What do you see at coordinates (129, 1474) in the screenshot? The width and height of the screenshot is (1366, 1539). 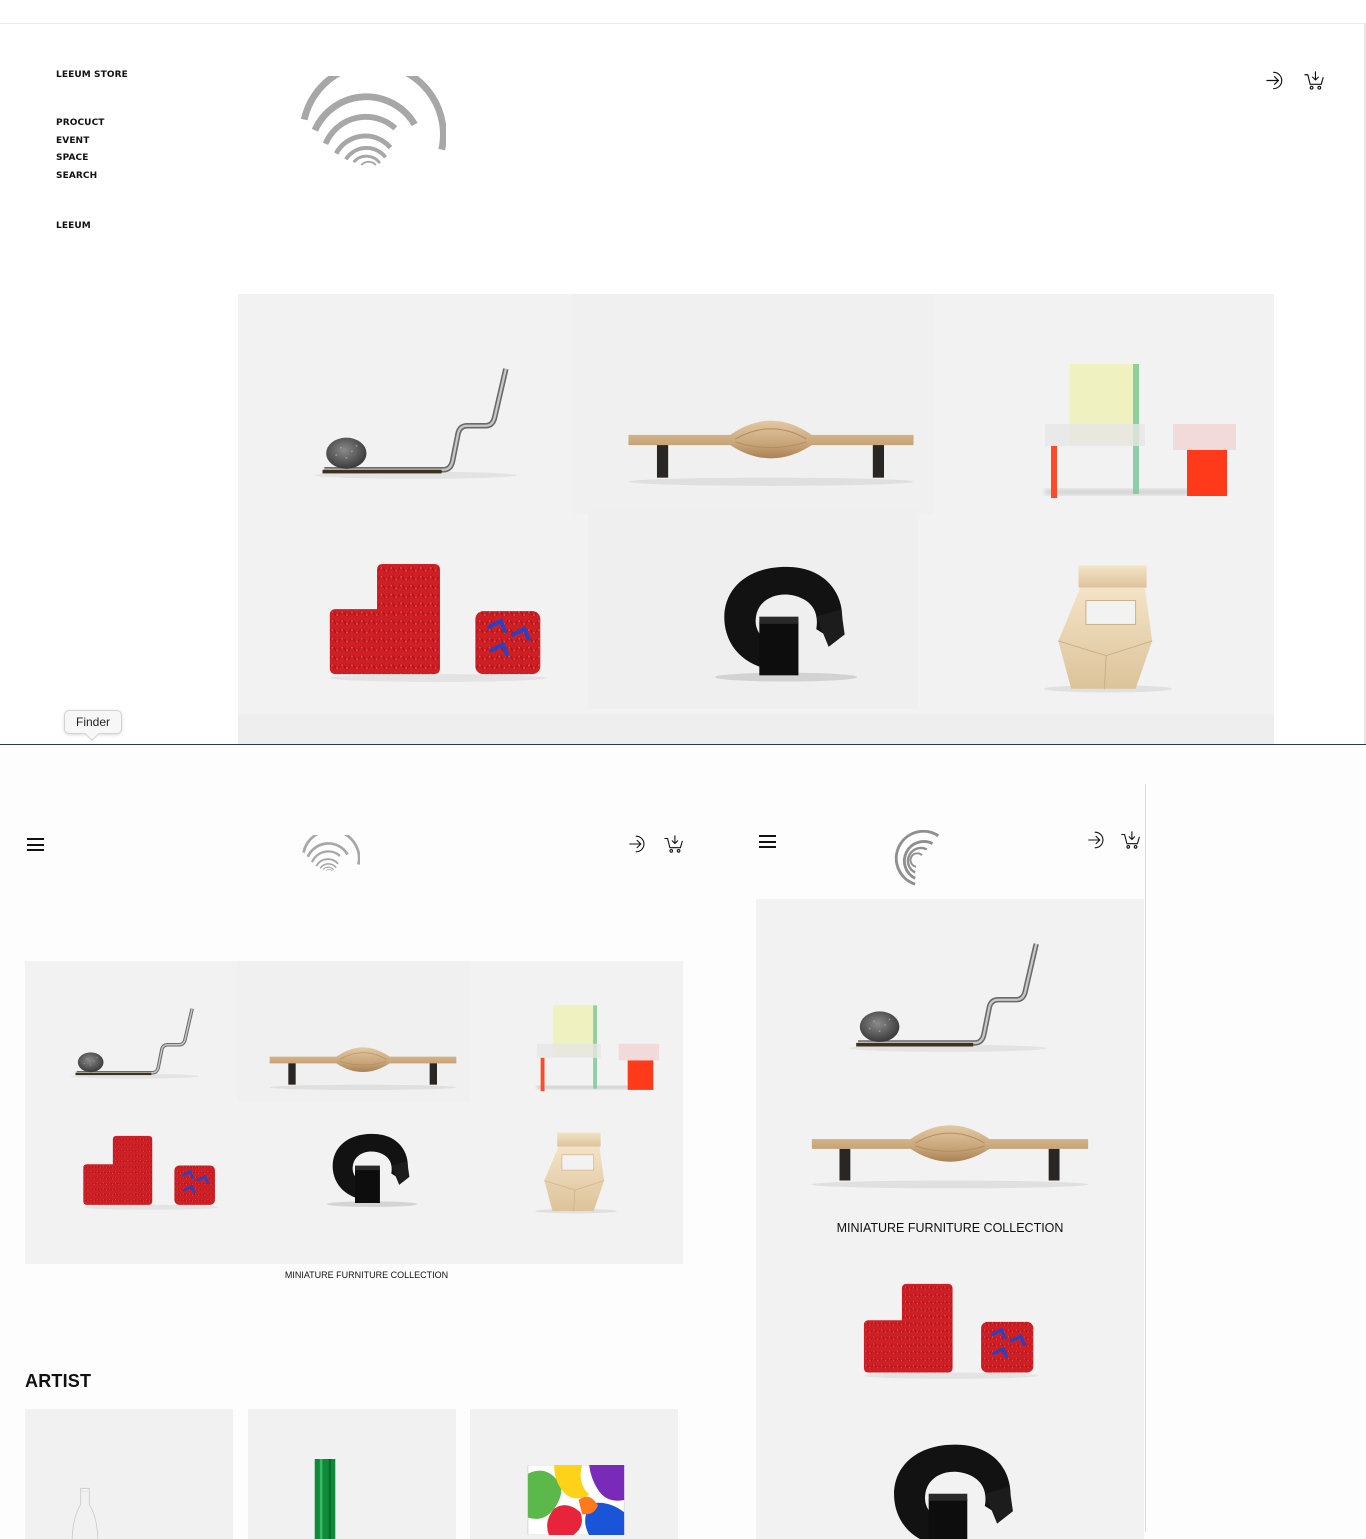 I see `artist-card-glass` at bounding box center [129, 1474].